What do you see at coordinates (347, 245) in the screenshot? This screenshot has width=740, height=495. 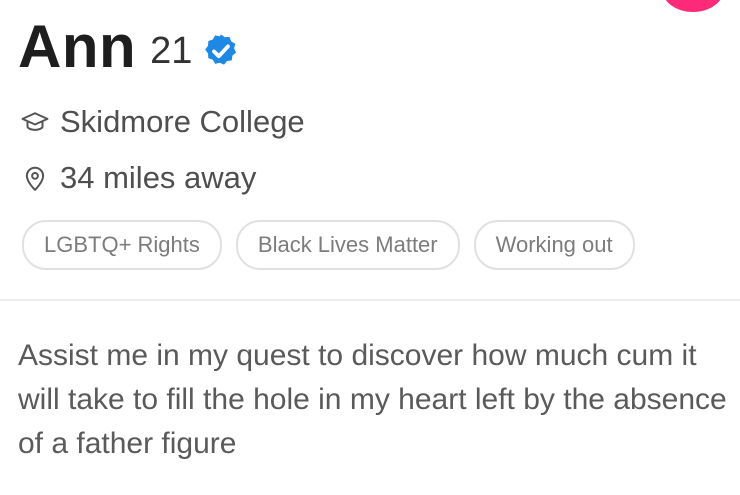 I see `interest-chip: Black Lives Matter` at bounding box center [347, 245].